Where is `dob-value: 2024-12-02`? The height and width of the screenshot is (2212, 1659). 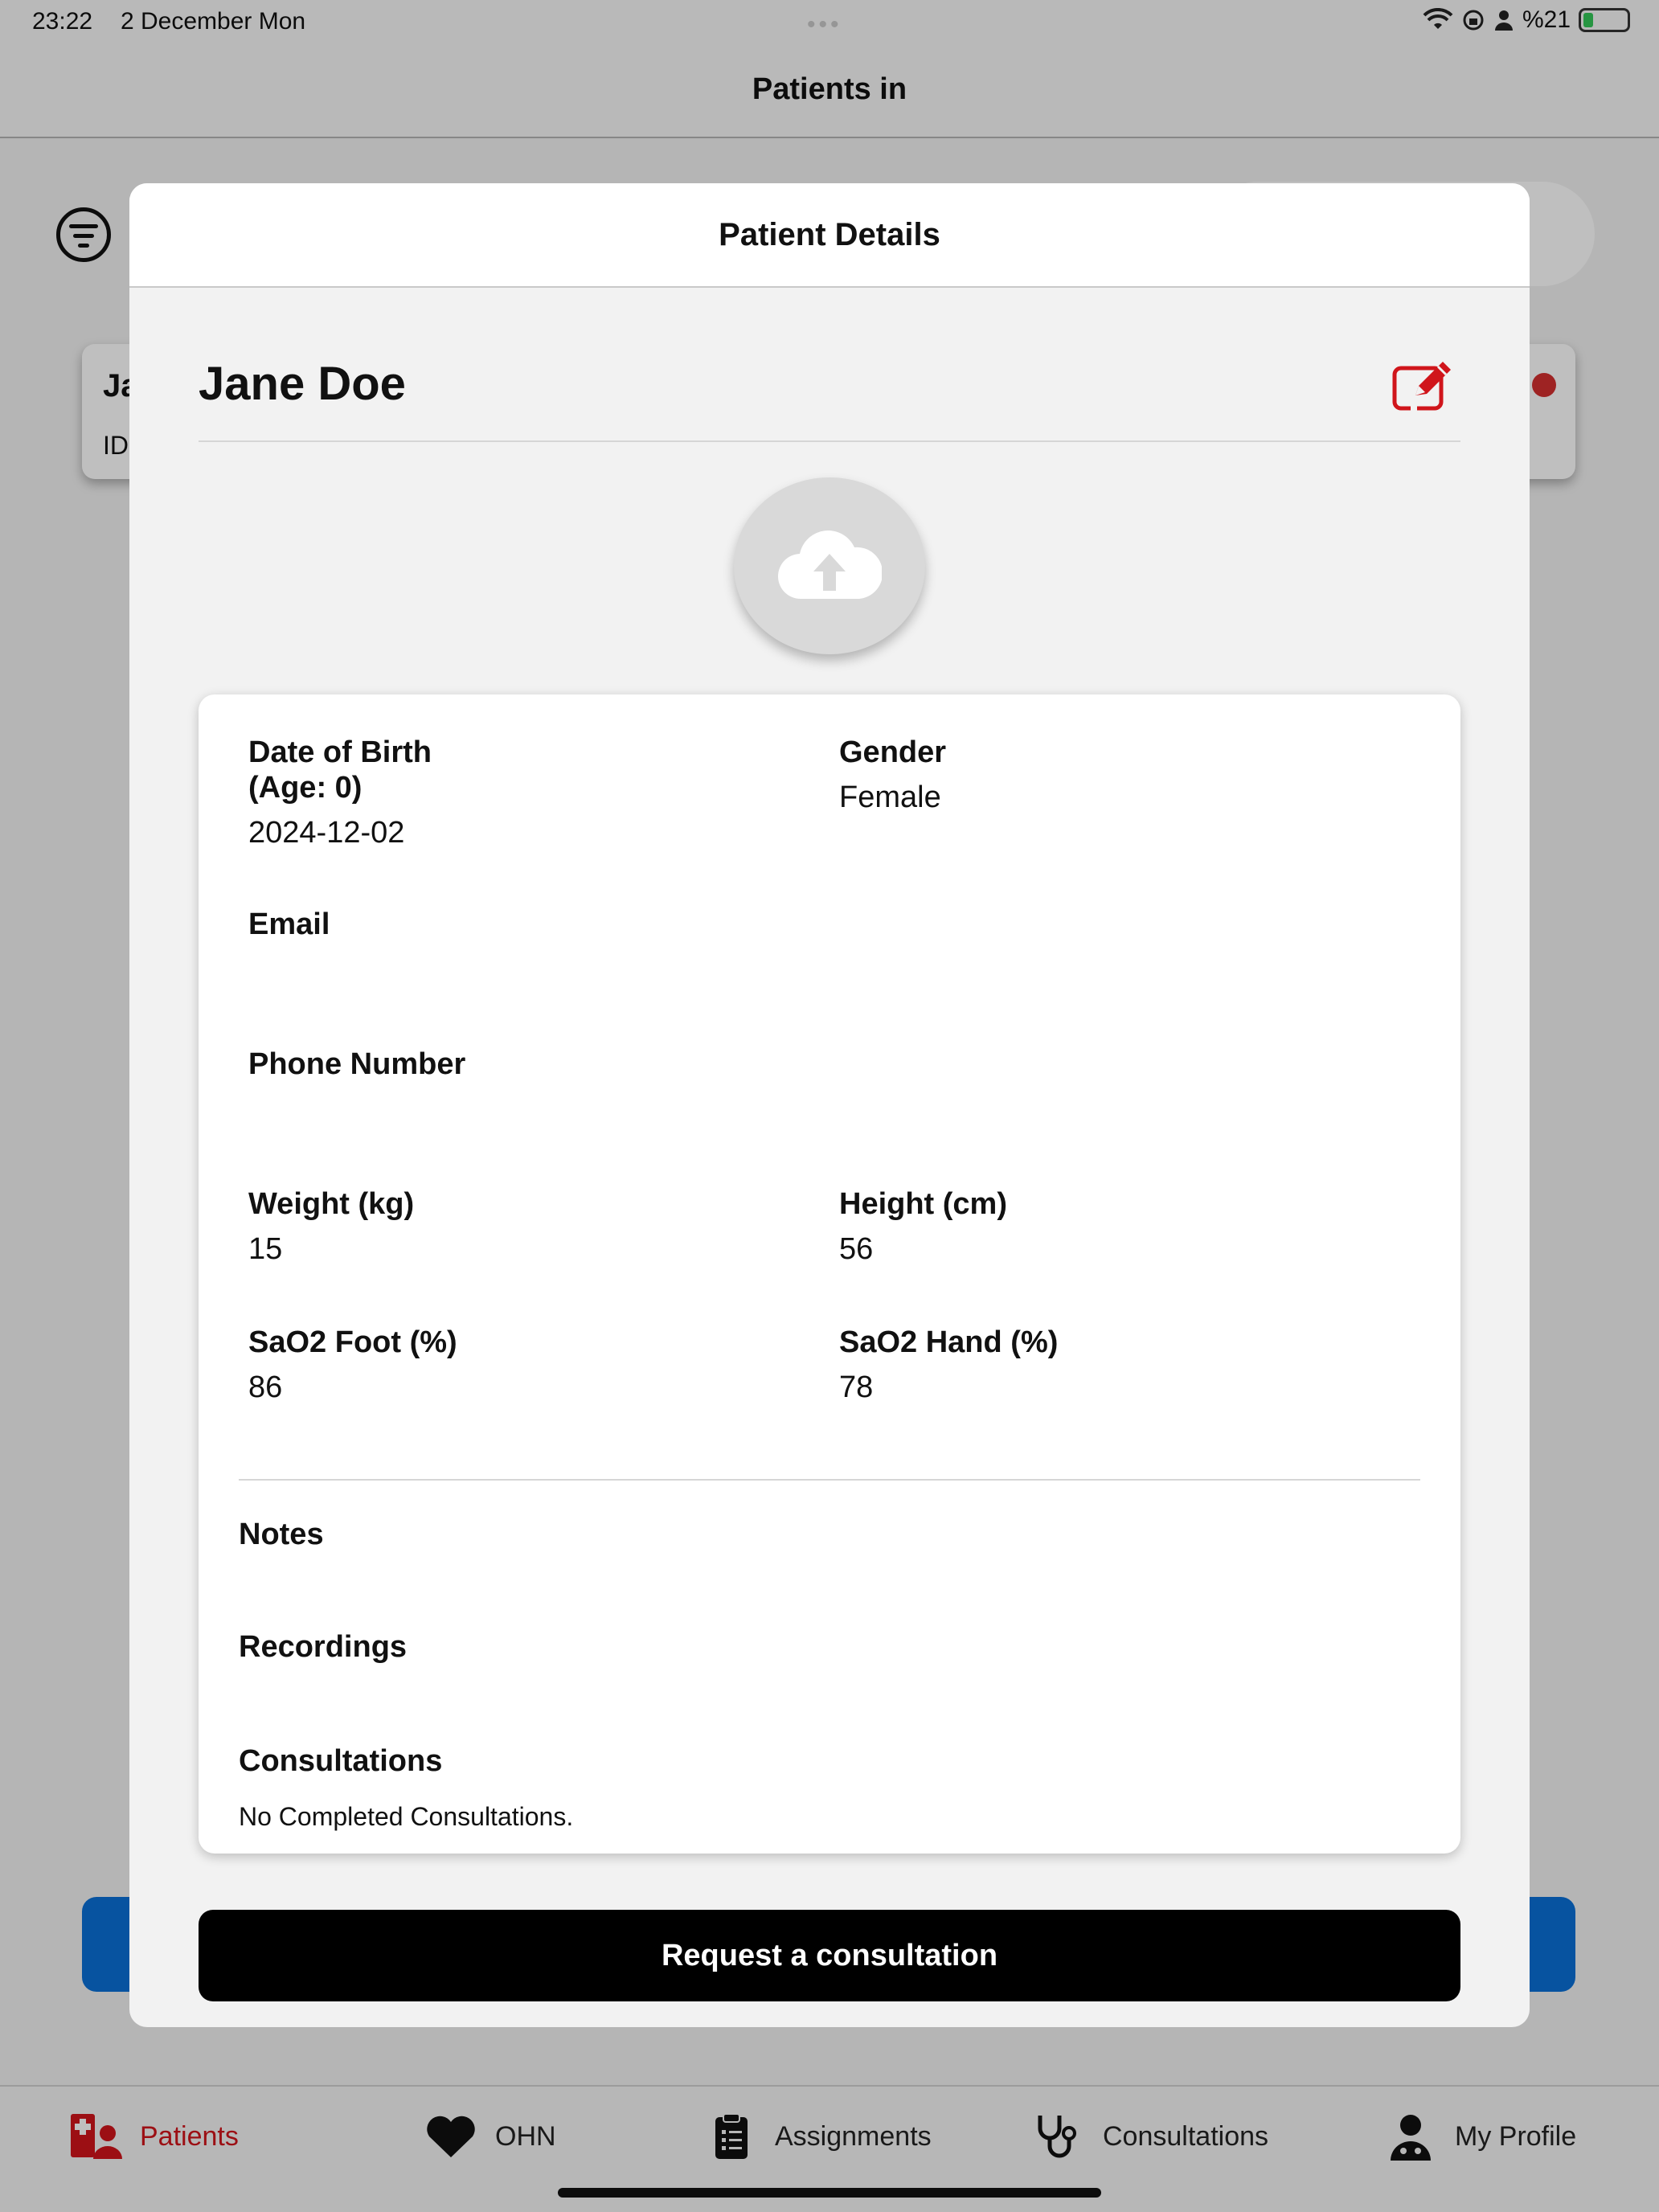 dob-value: 2024-12-02 is located at coordinates (326, 833).